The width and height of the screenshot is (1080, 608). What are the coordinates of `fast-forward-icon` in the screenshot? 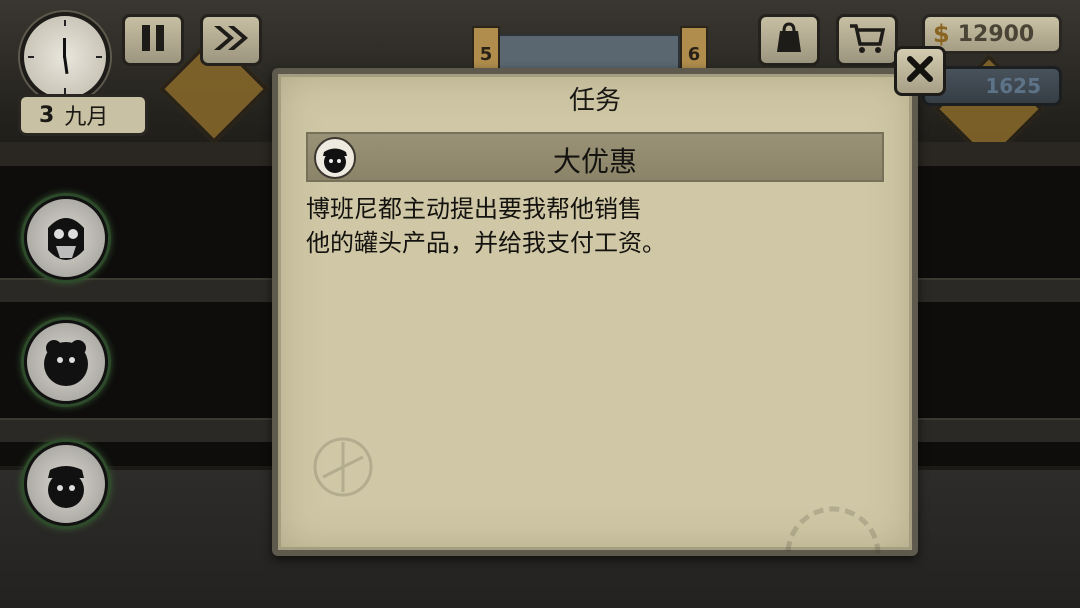 It's located at (231, 40).